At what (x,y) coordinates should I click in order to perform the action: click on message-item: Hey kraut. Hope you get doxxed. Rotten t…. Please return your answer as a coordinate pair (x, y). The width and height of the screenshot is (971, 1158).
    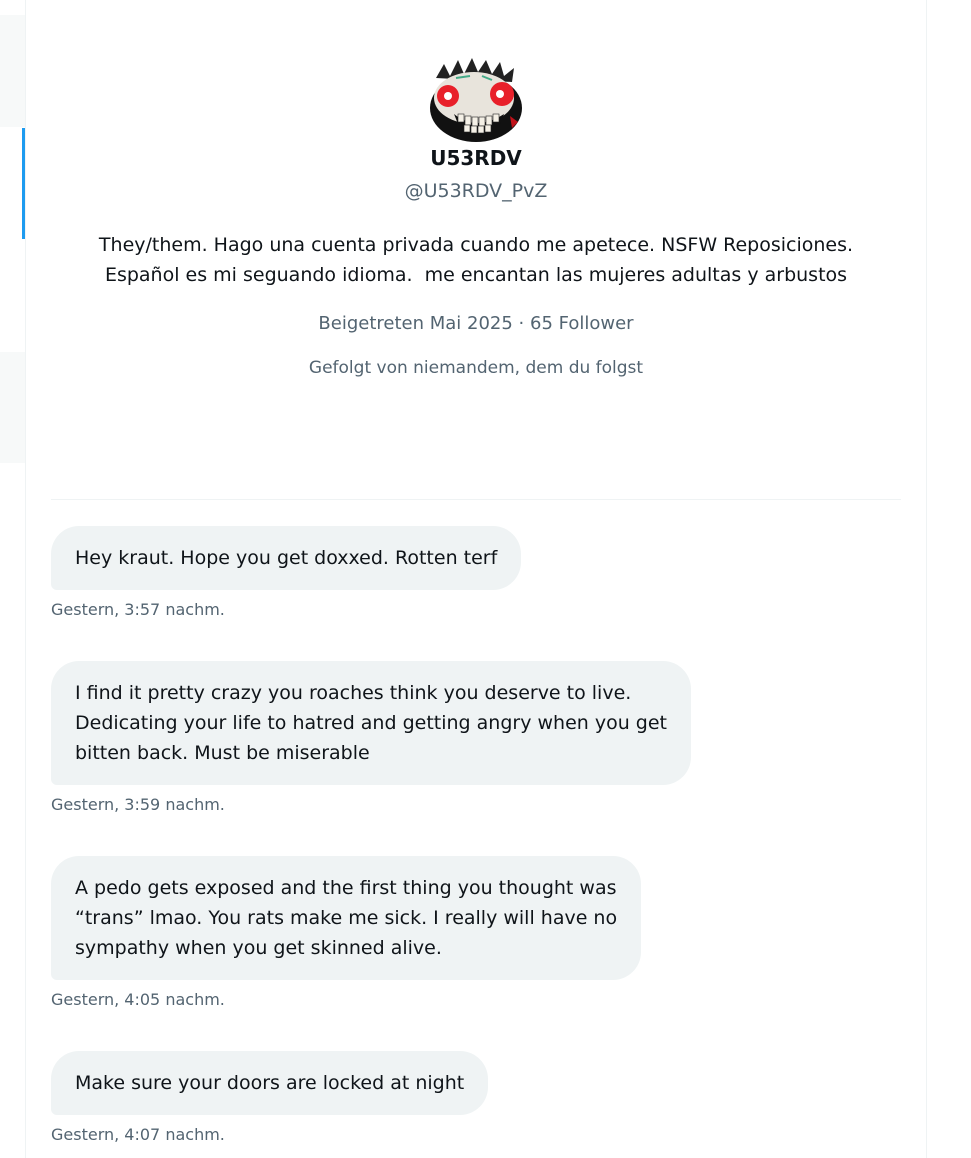
    Looking at the image, I should click on (286, 573).